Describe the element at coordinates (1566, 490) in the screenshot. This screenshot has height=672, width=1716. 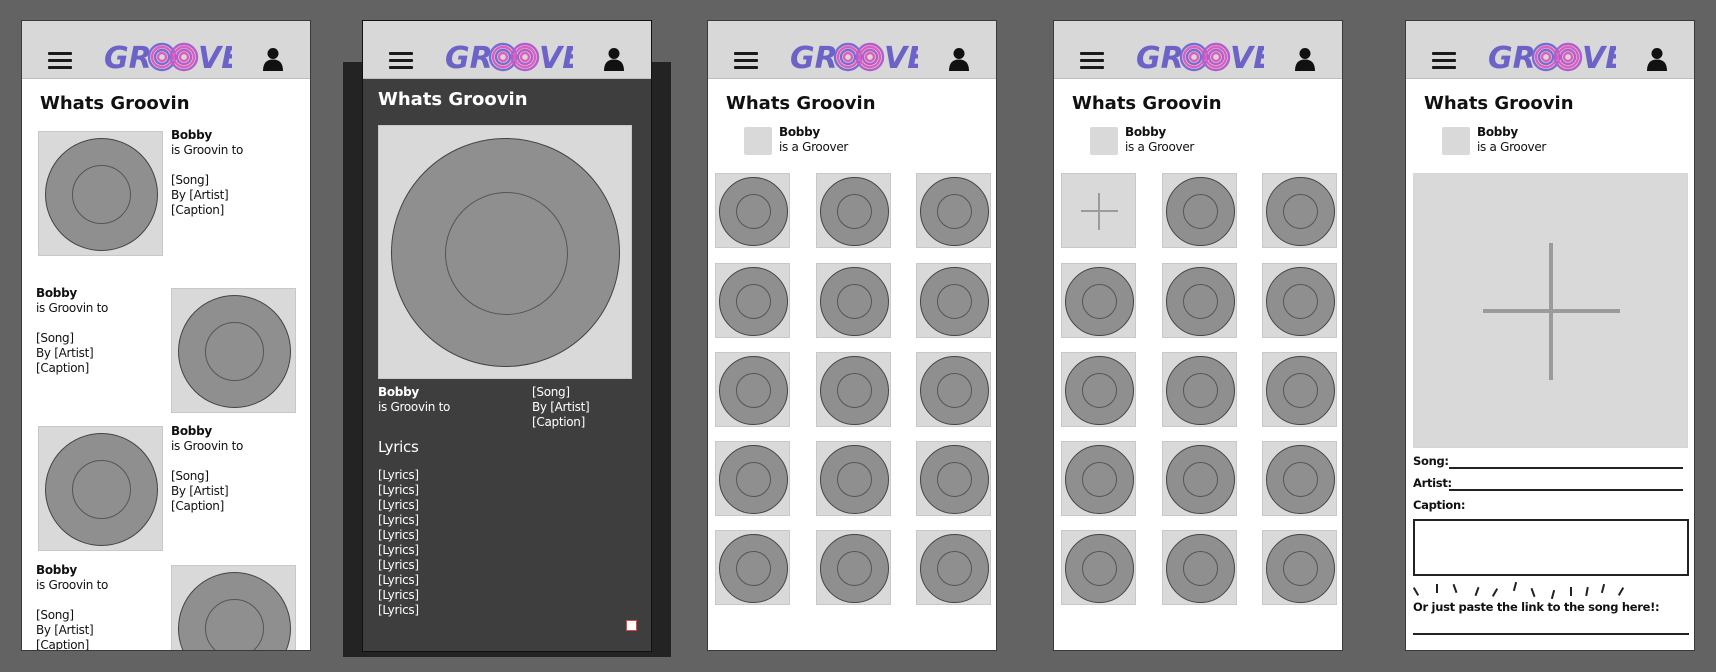
I see `artist-input` at that location.